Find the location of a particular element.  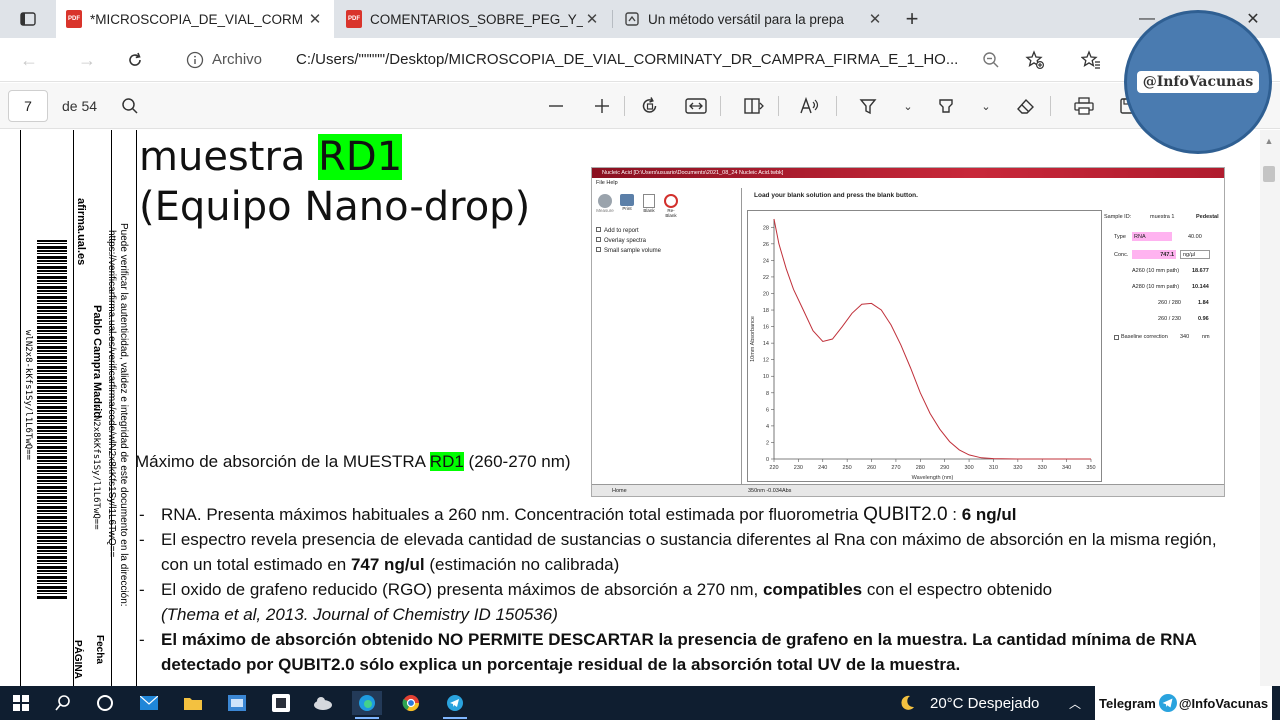

x-tick-label: 240 is located at coordinates (822, 468).